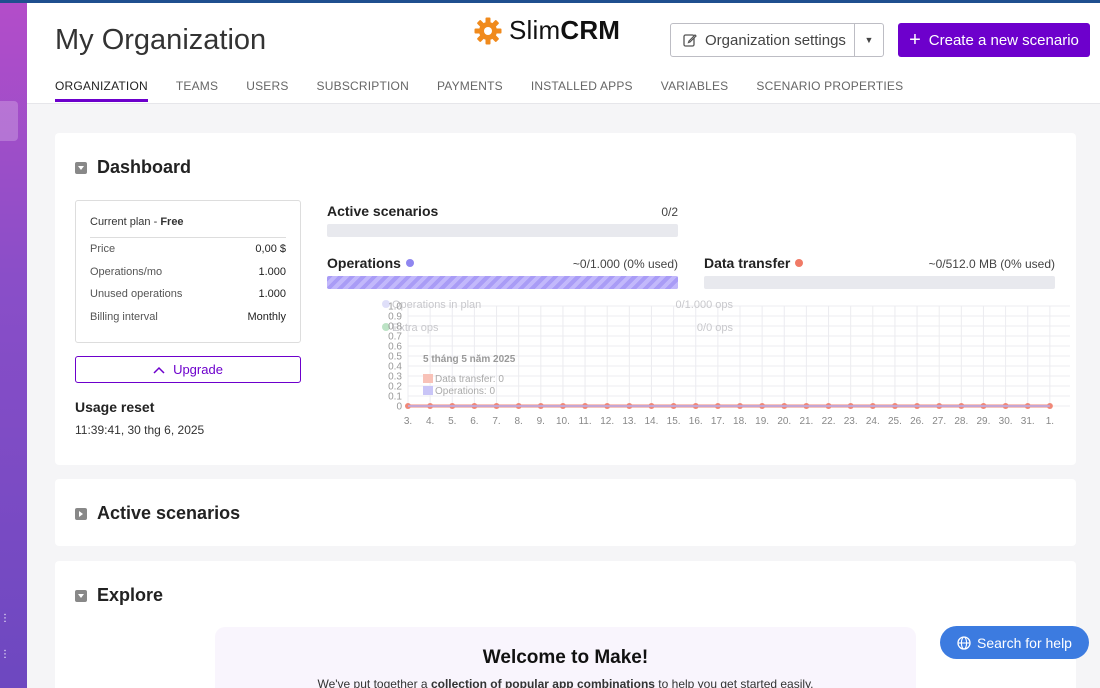  I want to click on welcome-text-link: collection of popular app combinations, so click(543, 682).